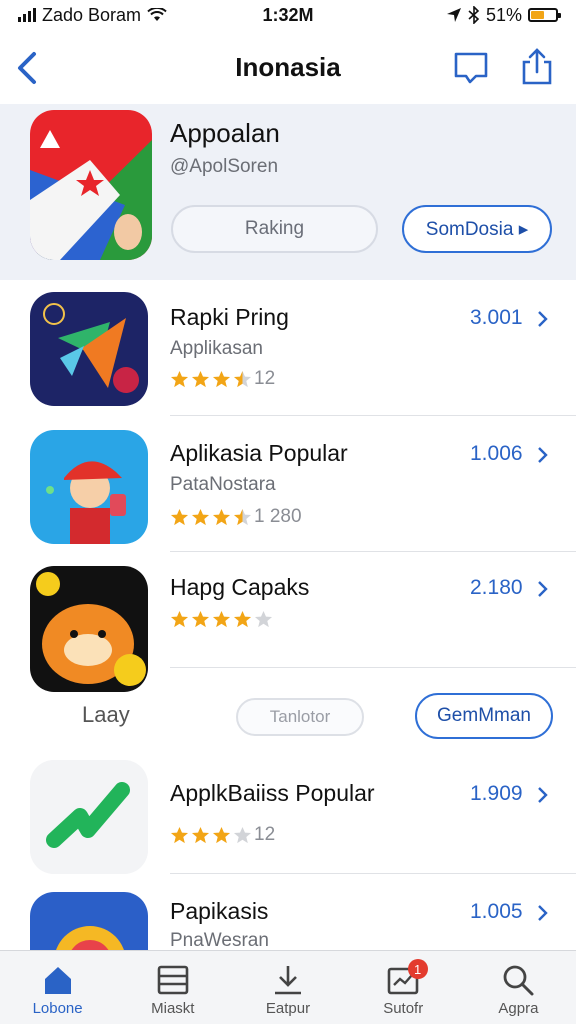 The height and width of the screenshot is (1024, 576). What do you see at coordinates (27, 15) in the screenshot?
I see `signal-icon` at bounding box center [27, 15].